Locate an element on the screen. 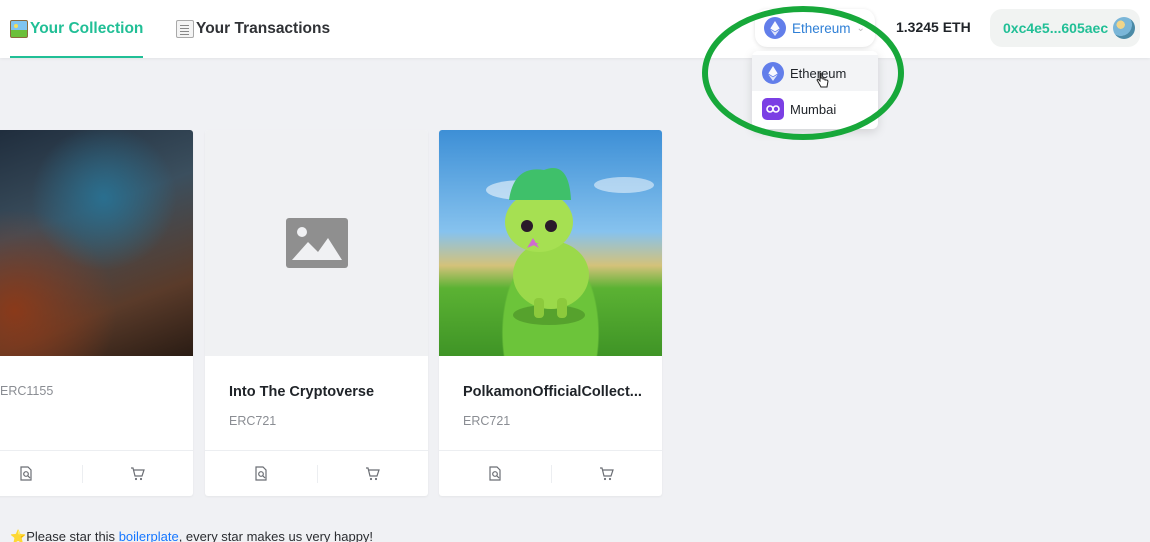 The width and height of the screenshot is (1150, 542). chevron-down-icon: ⌄ is located at coordinates (860, 28).